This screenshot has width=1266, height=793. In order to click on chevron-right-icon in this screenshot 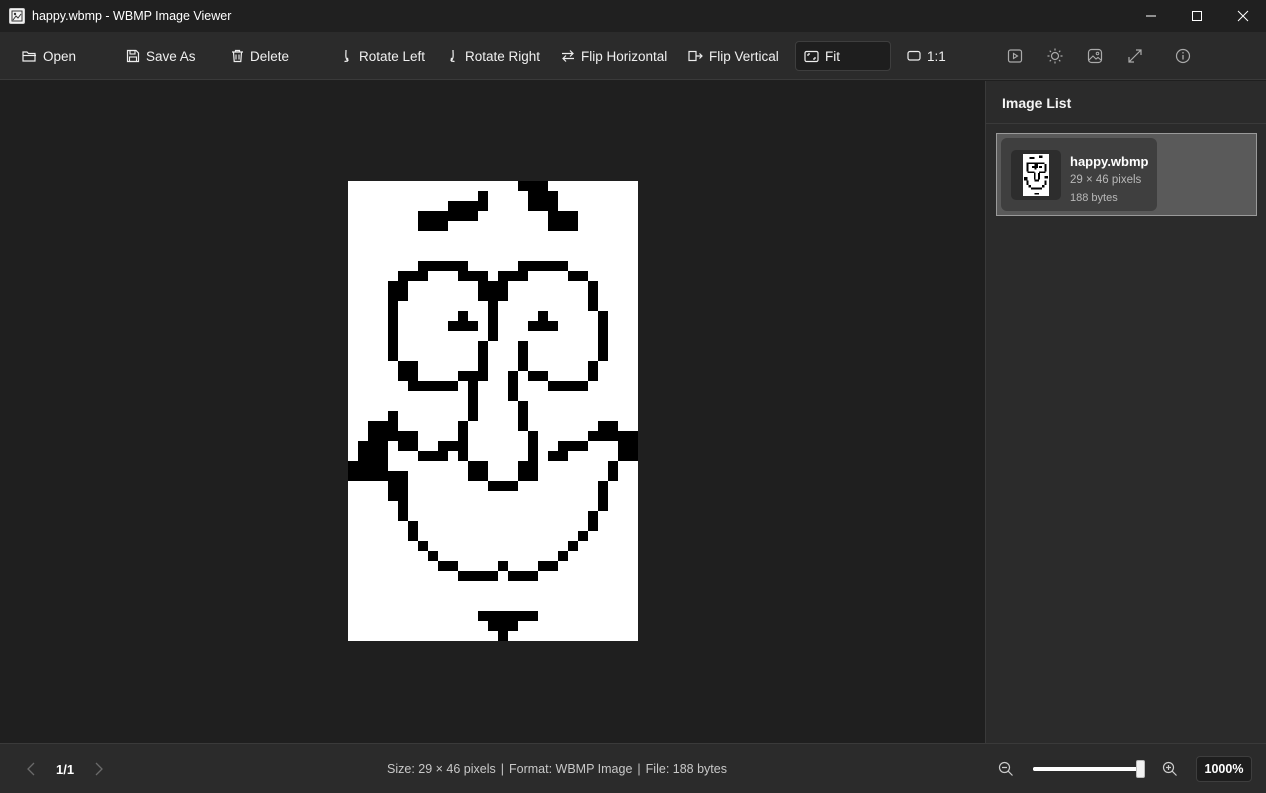, I will do `click(99, 769)`.